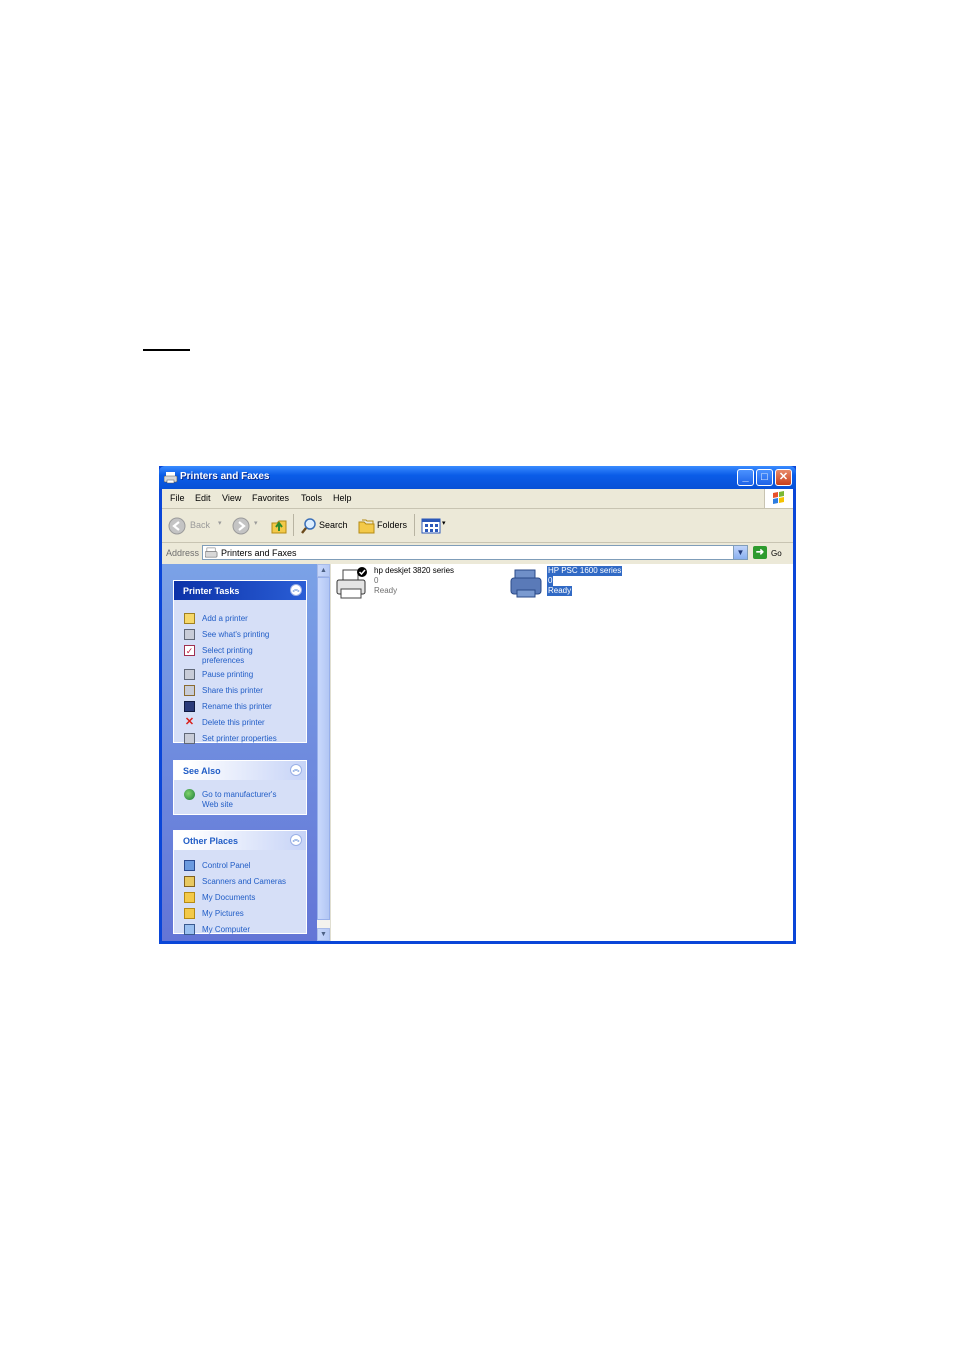 Image resolution: width=954 pixels, height=1350 pixels. I want to click on printer-name: HP PSC 1600 series, so click(585, 571).